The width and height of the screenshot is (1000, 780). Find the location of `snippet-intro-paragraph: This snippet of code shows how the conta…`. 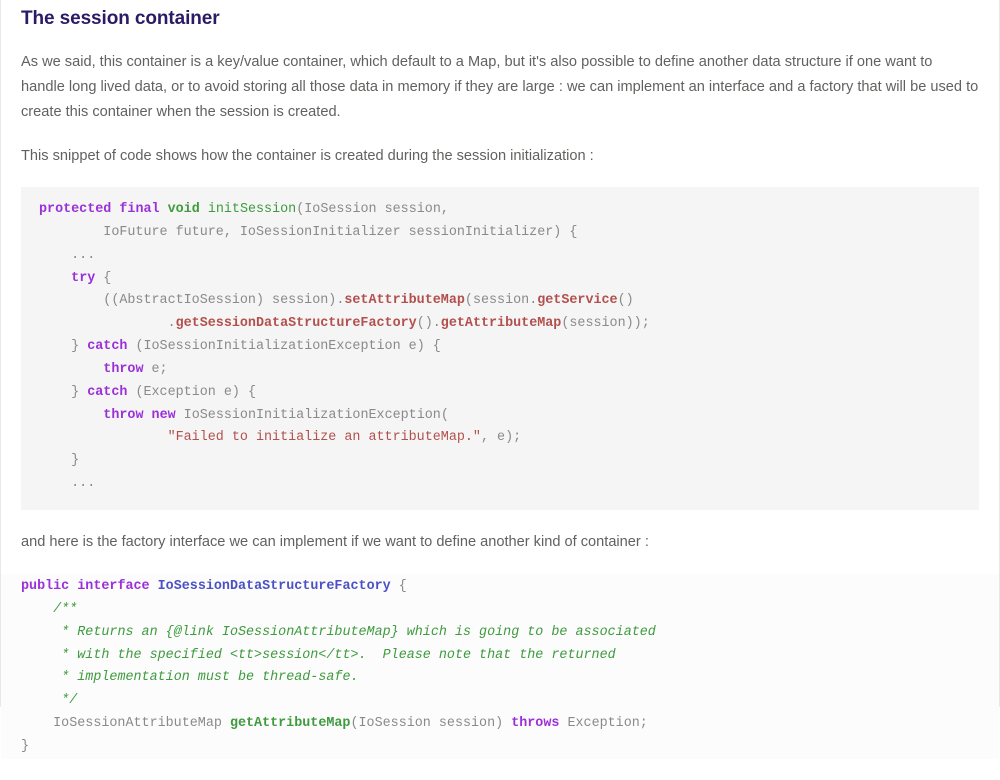

snippet-intro-paragraph: This snippet of code shows how the conta… is located at coordinates (307, 156).